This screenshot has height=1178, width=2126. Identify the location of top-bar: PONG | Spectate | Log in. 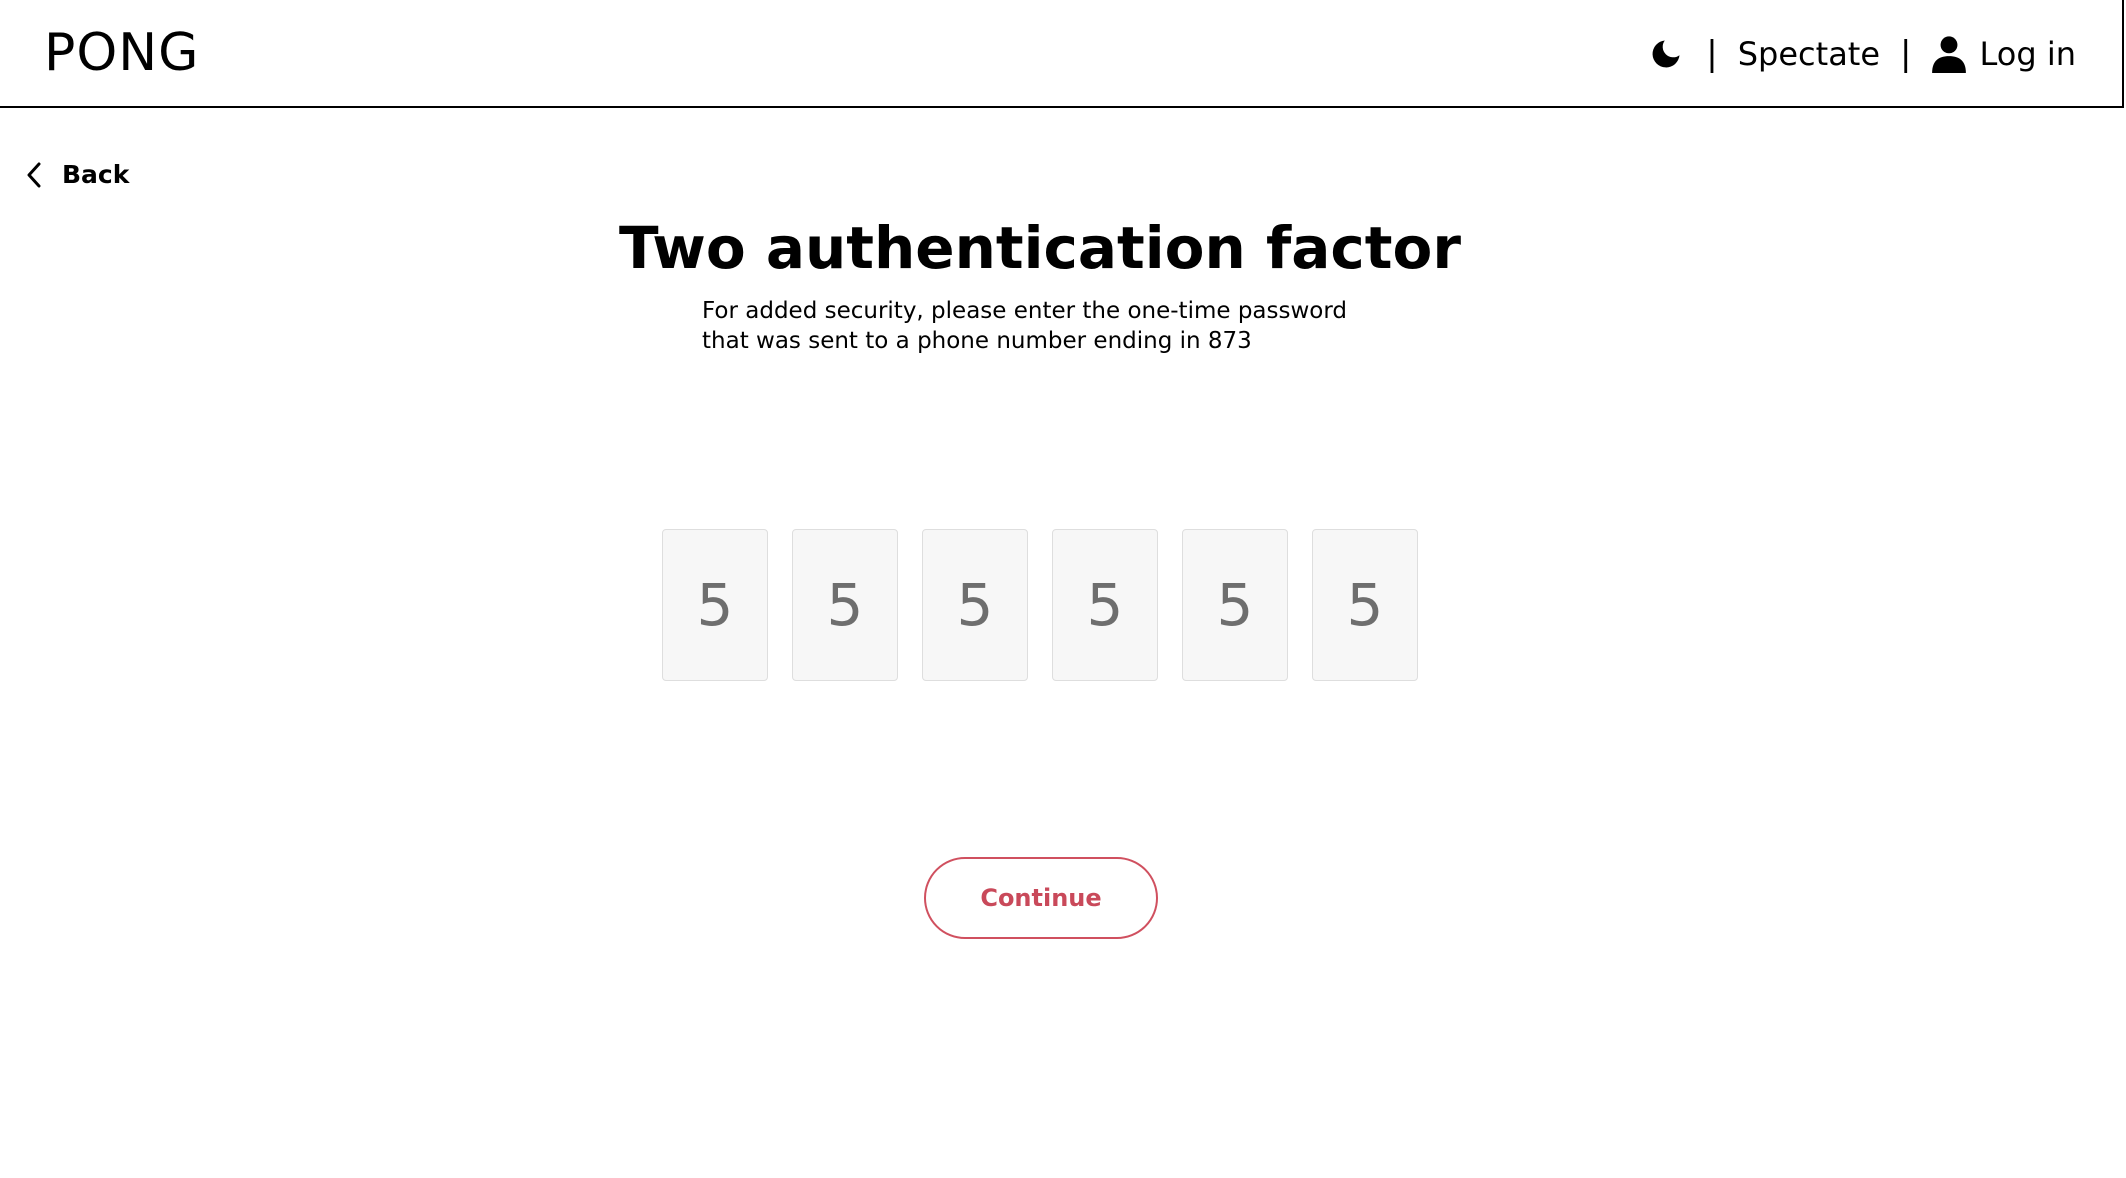
(1062, 54).